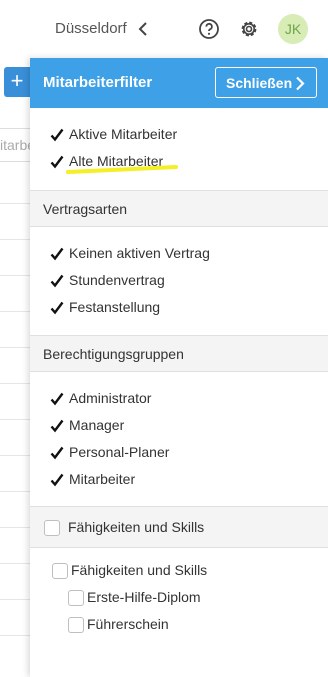 The width and height of the screenshot is (328, 677). Describe the element at coordinates (249, 29) in the screenshot. I see `gear-icon` at that location.